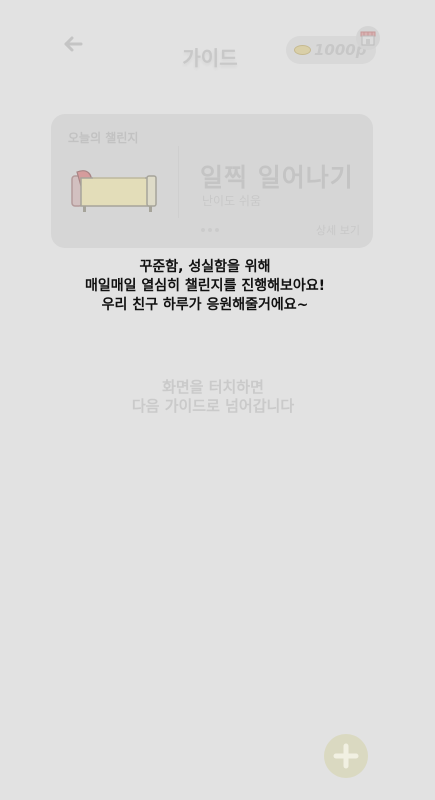 The image size is (435, 800). What do you see at coordinates (277, 177) in the screenshot?
I see `challenge-title: 일찍 일어나기` at bounding box center [277, 177].